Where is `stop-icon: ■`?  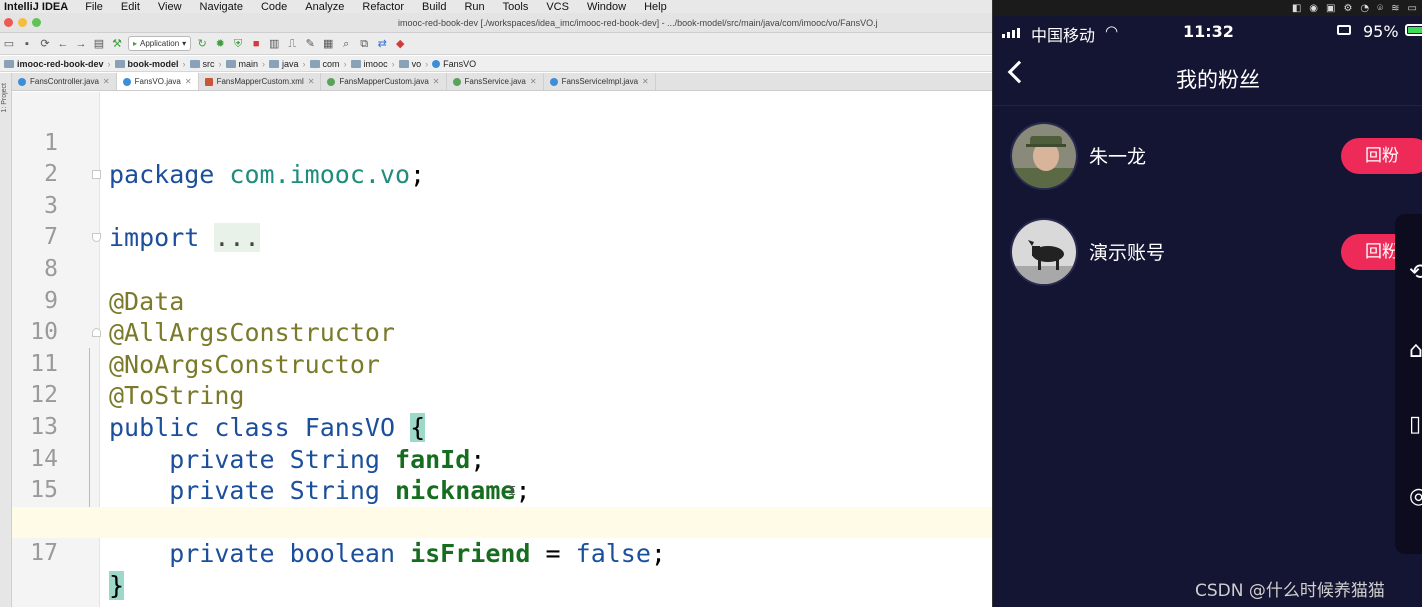 stop-icon: ■ is located at coordinates (256, 44).